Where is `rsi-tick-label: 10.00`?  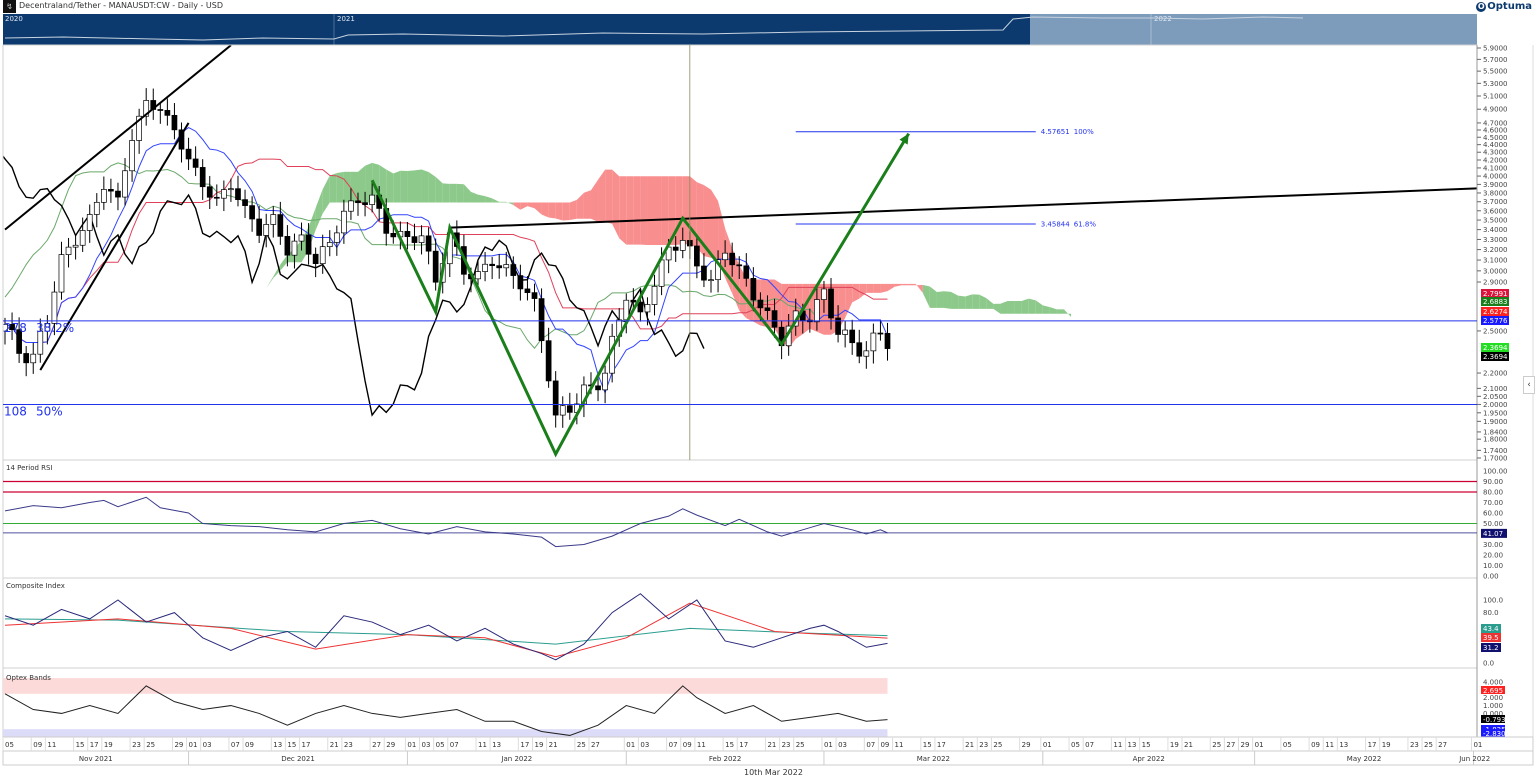
rsi-tick-label: 10.00 is located at coordinates (1493, 566).